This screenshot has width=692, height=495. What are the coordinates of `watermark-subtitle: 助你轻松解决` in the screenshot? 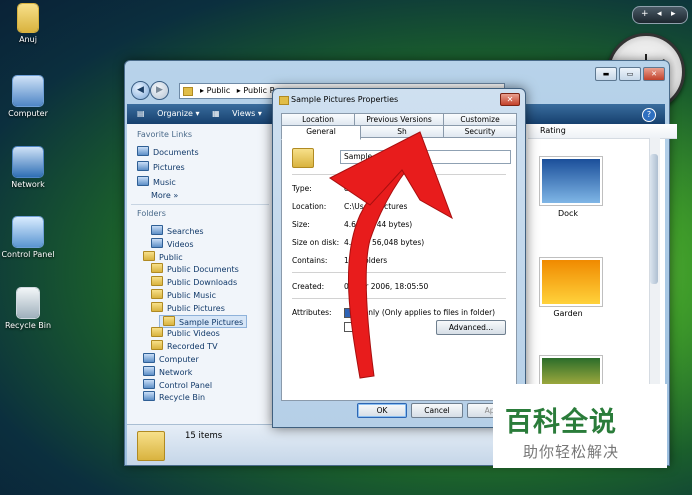 It's located at (571, 452).